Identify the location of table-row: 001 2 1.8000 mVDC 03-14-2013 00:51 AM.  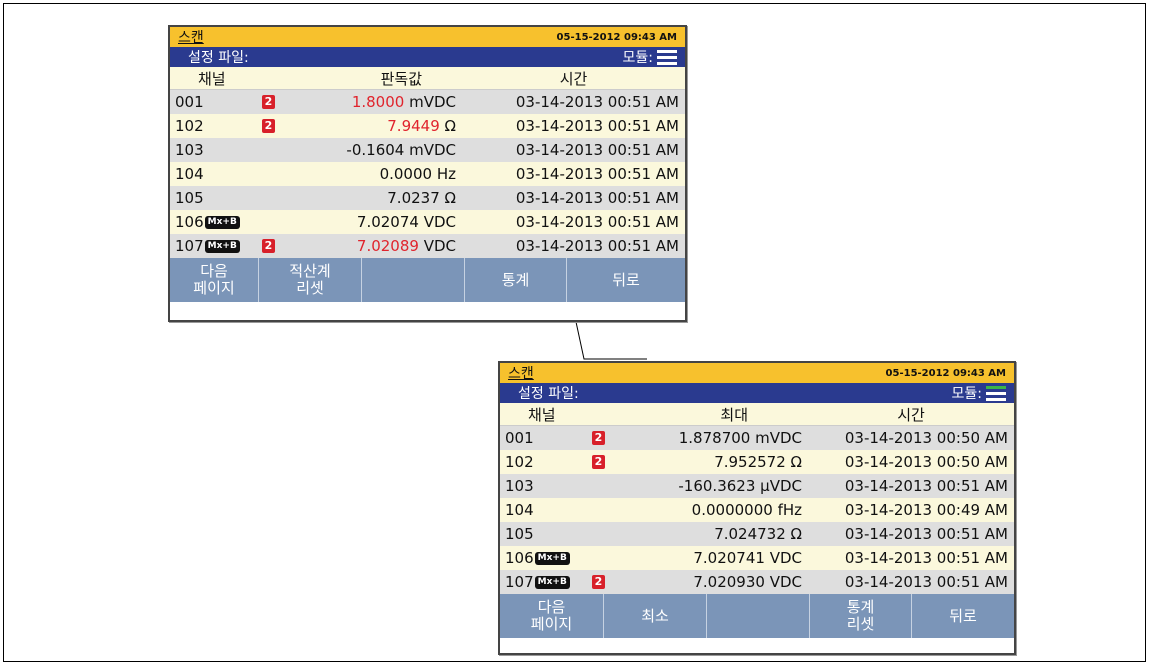
(427, 102).